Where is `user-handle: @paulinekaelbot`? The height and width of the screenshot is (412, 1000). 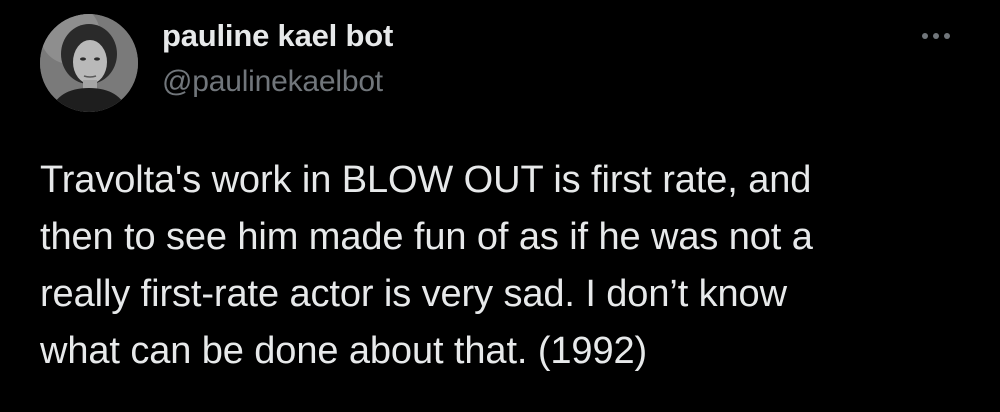 user-handle: @paulinekaelbot is located at coordinates (277, 82).